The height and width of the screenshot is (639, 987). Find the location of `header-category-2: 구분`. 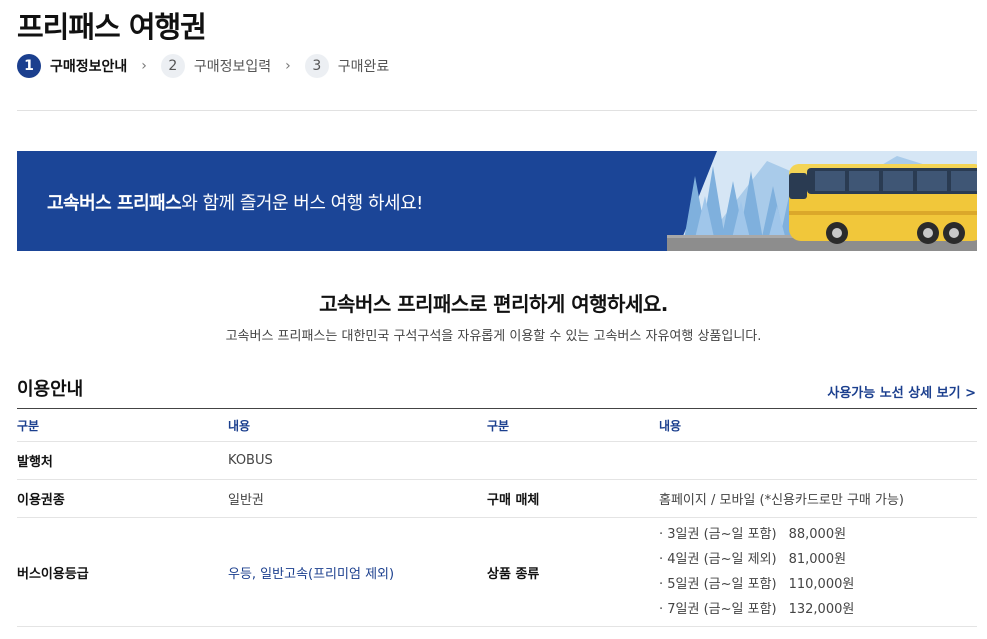

header-category-2: 구분 is located at coordinates (573, 425).